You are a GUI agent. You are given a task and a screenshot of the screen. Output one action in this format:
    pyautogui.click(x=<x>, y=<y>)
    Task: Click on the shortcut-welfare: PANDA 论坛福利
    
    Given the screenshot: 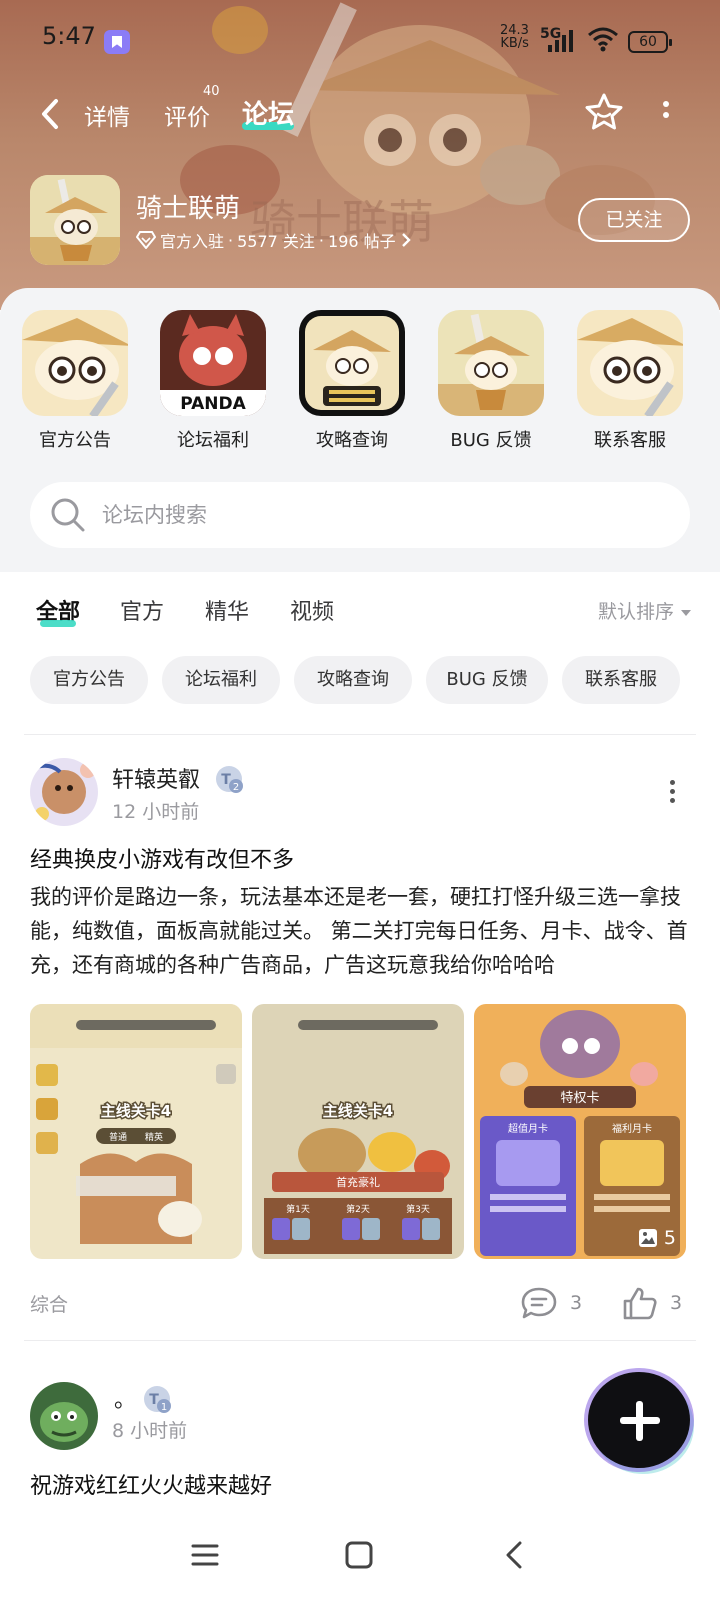 What is the action you would take?
    pyautogui.click(x=213, y=381)
    